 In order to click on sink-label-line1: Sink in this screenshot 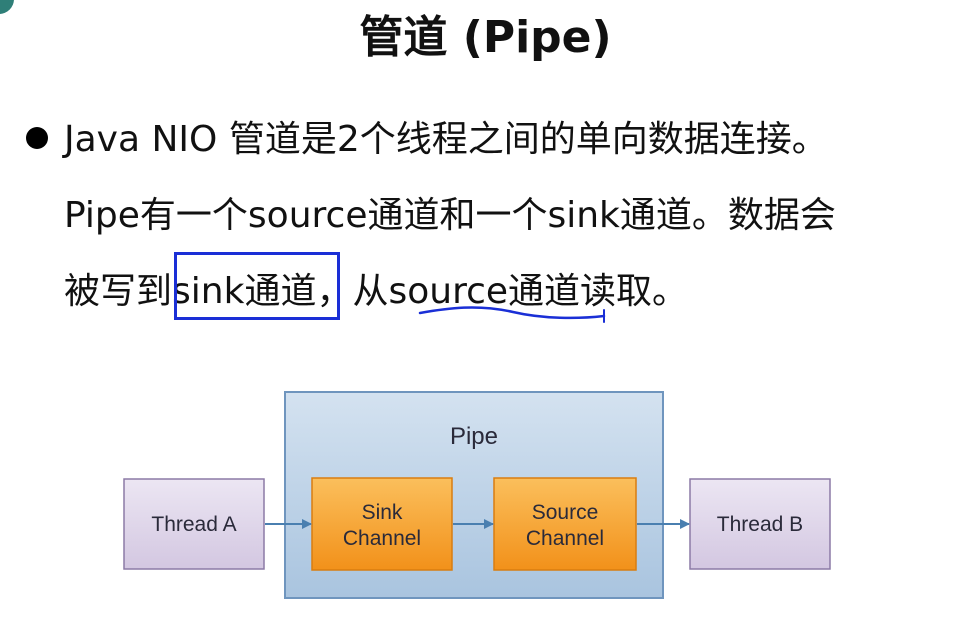, I will do `click(382, 512)`.